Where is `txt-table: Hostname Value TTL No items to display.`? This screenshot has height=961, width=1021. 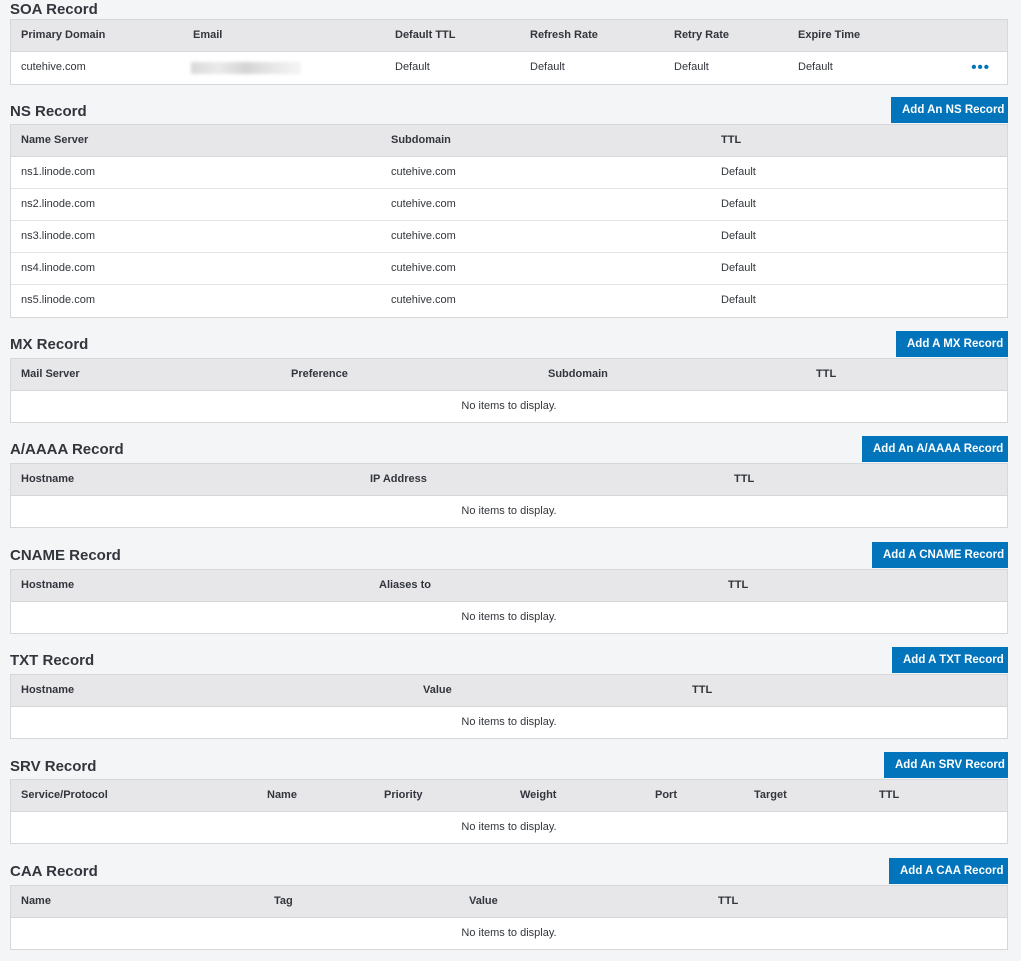 txt-table: Hostname Value TTL No items to display. is located at coordinates (509, 706).